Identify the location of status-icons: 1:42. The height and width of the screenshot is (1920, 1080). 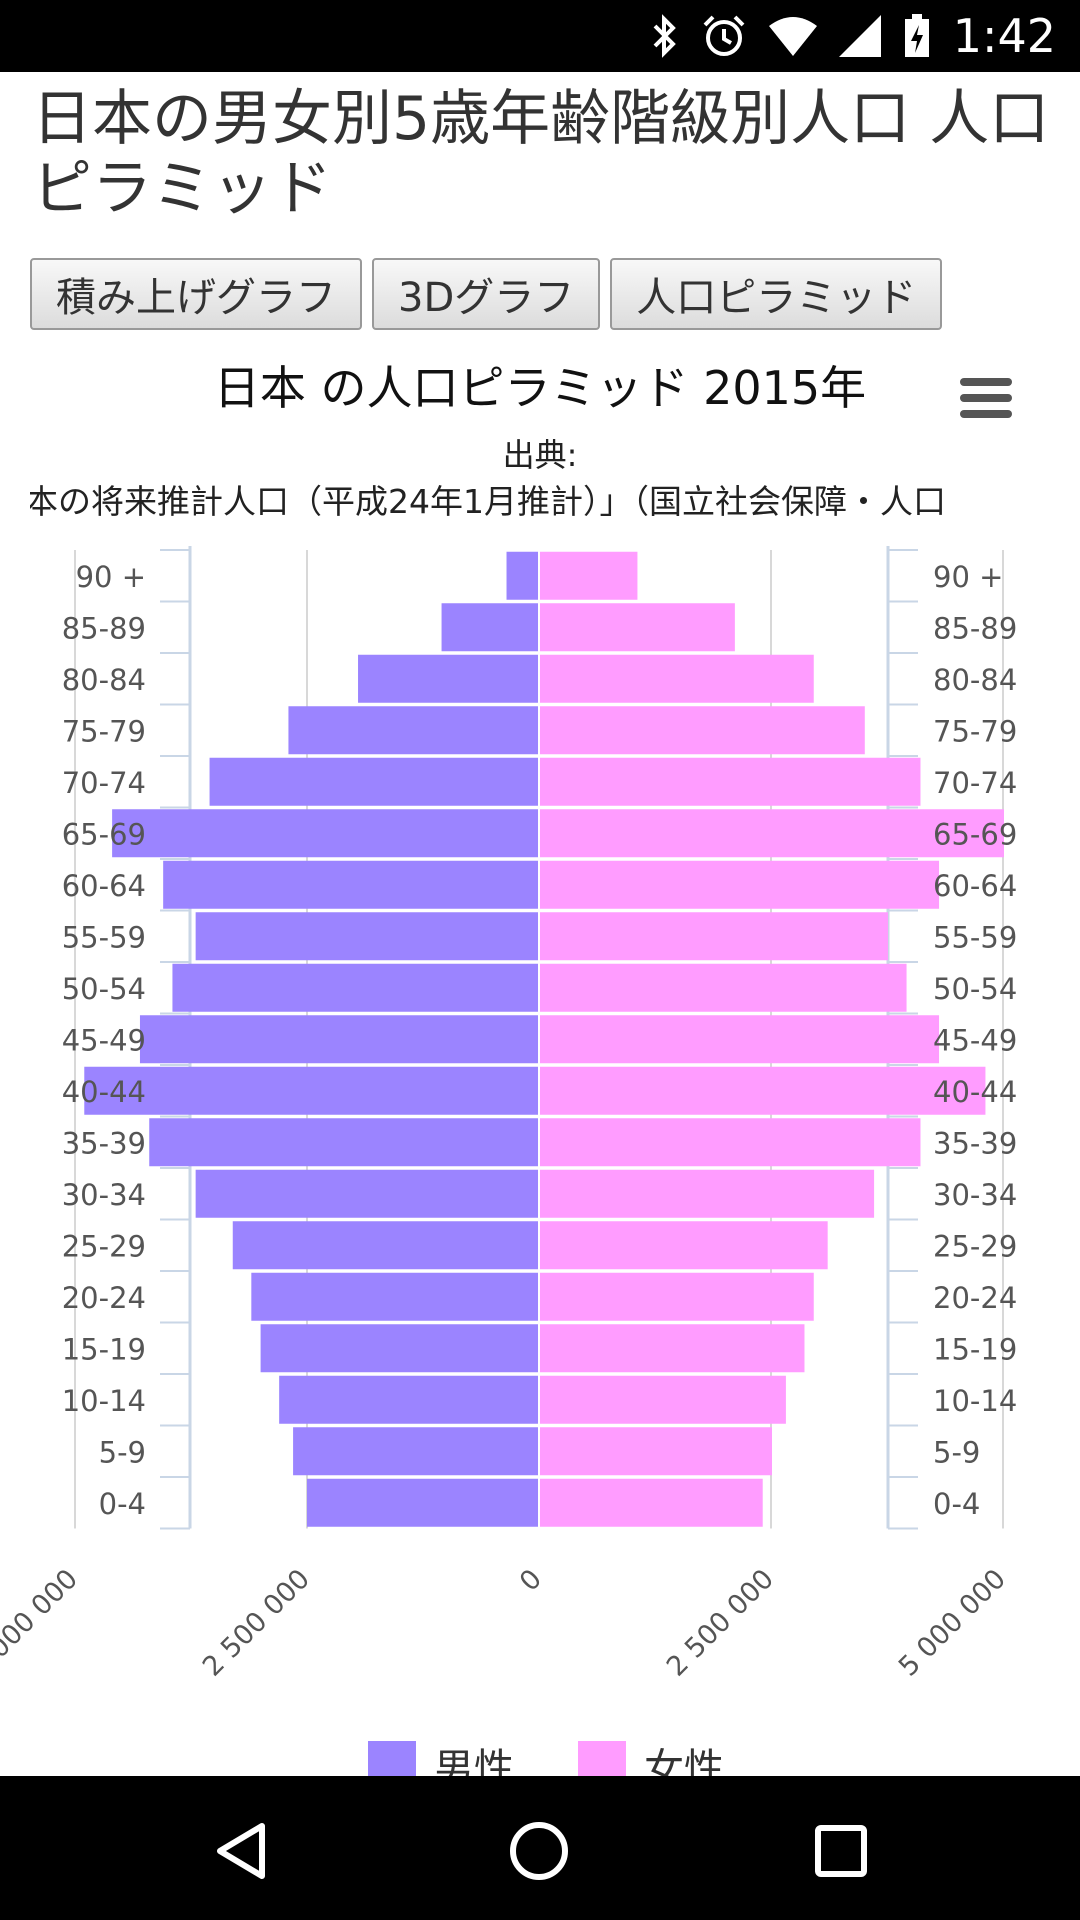
(852, 36).